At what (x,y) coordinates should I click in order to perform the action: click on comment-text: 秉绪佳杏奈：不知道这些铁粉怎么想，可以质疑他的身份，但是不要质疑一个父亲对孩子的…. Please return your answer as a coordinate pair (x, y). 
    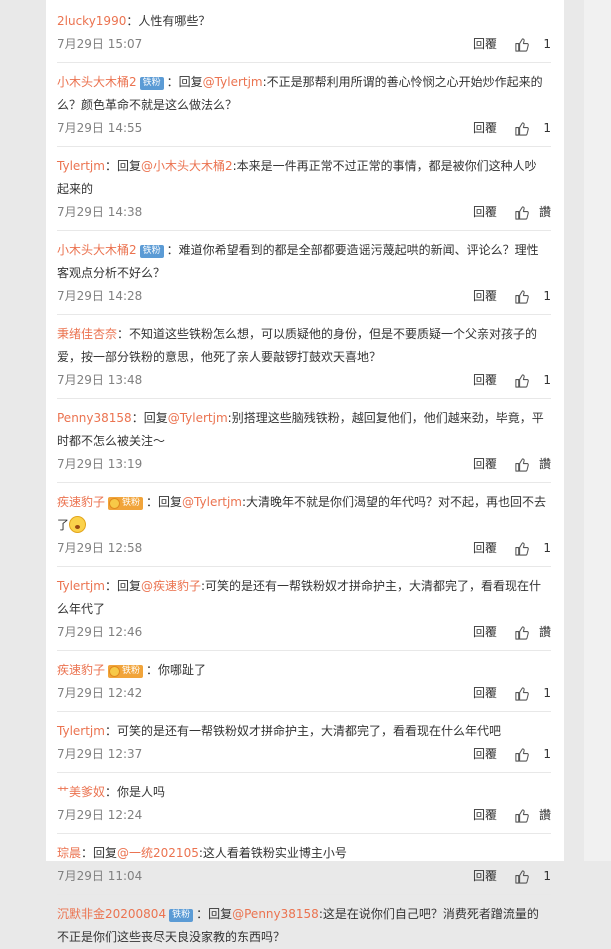
    Looking at the image, I should click on (304, 346).